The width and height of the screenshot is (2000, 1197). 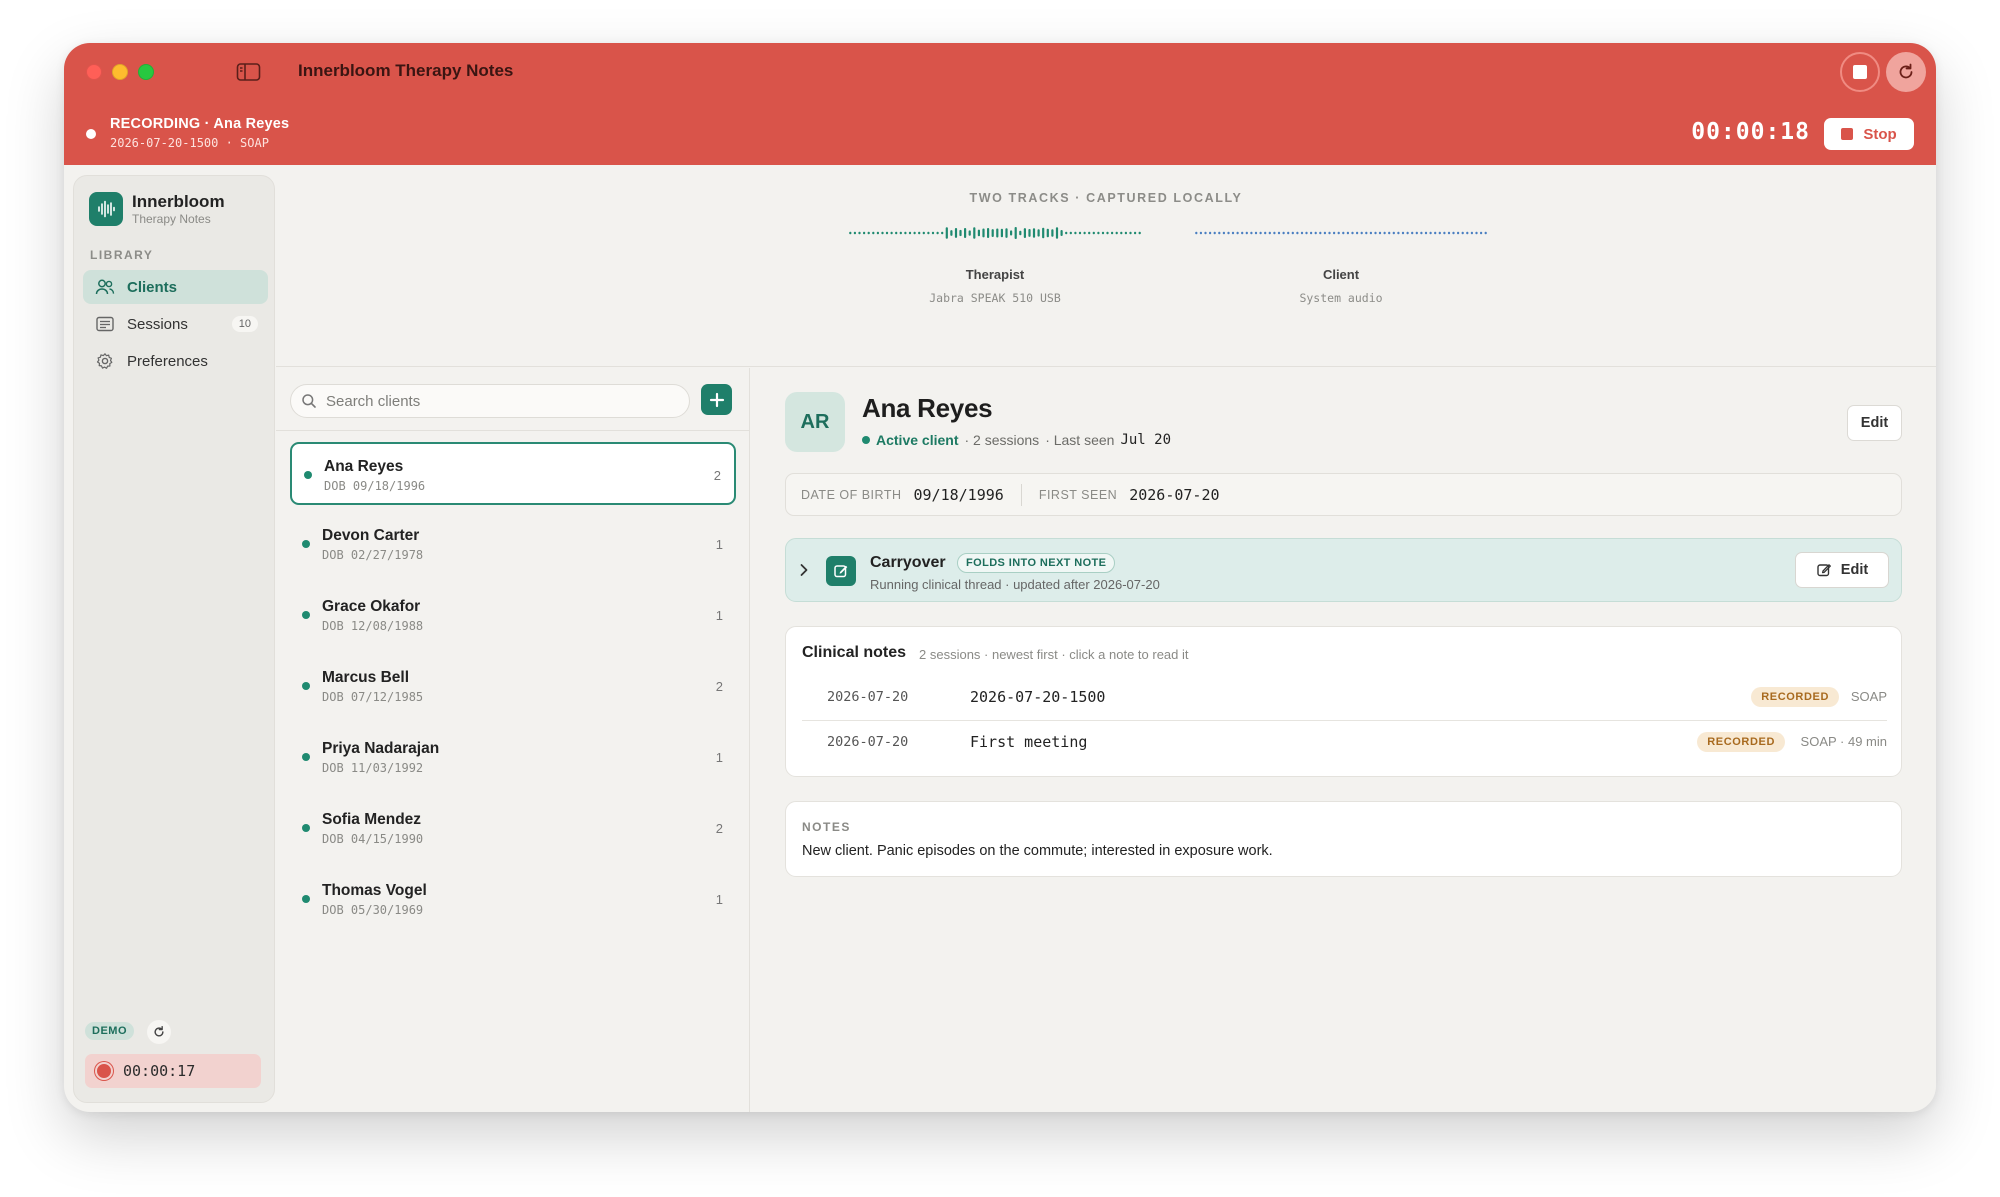 I want to click on edit-client-button: Edit, so click(x=1874, y=423).